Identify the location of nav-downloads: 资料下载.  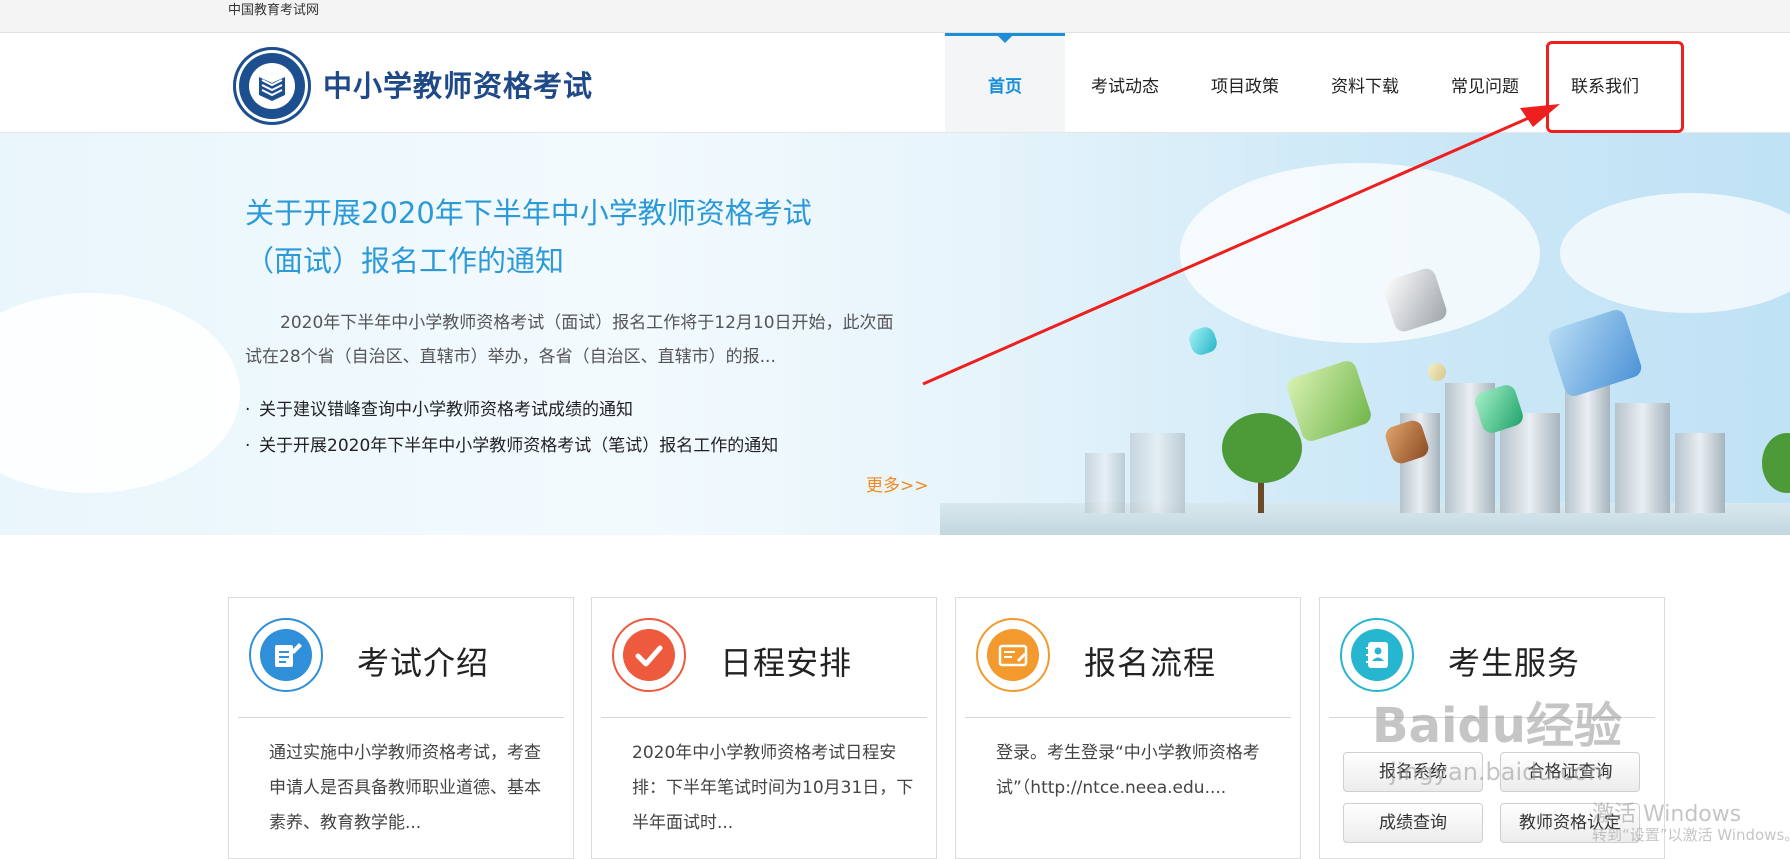
(1365, 82).